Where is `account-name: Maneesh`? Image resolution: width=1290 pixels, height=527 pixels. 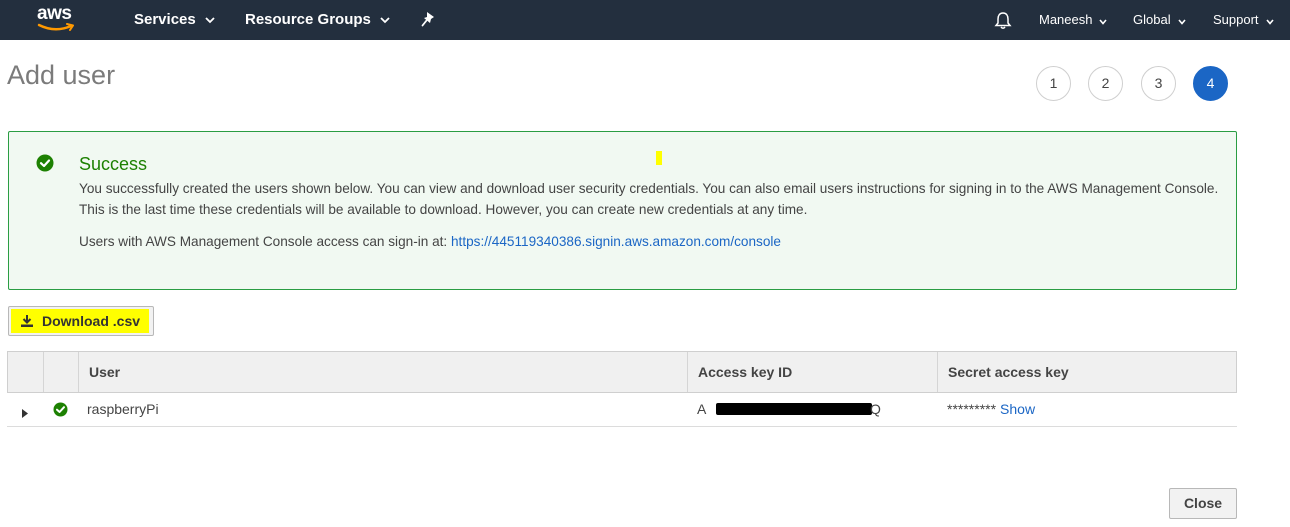 account-name: Maneesh is located at coordinates (1066, 19).